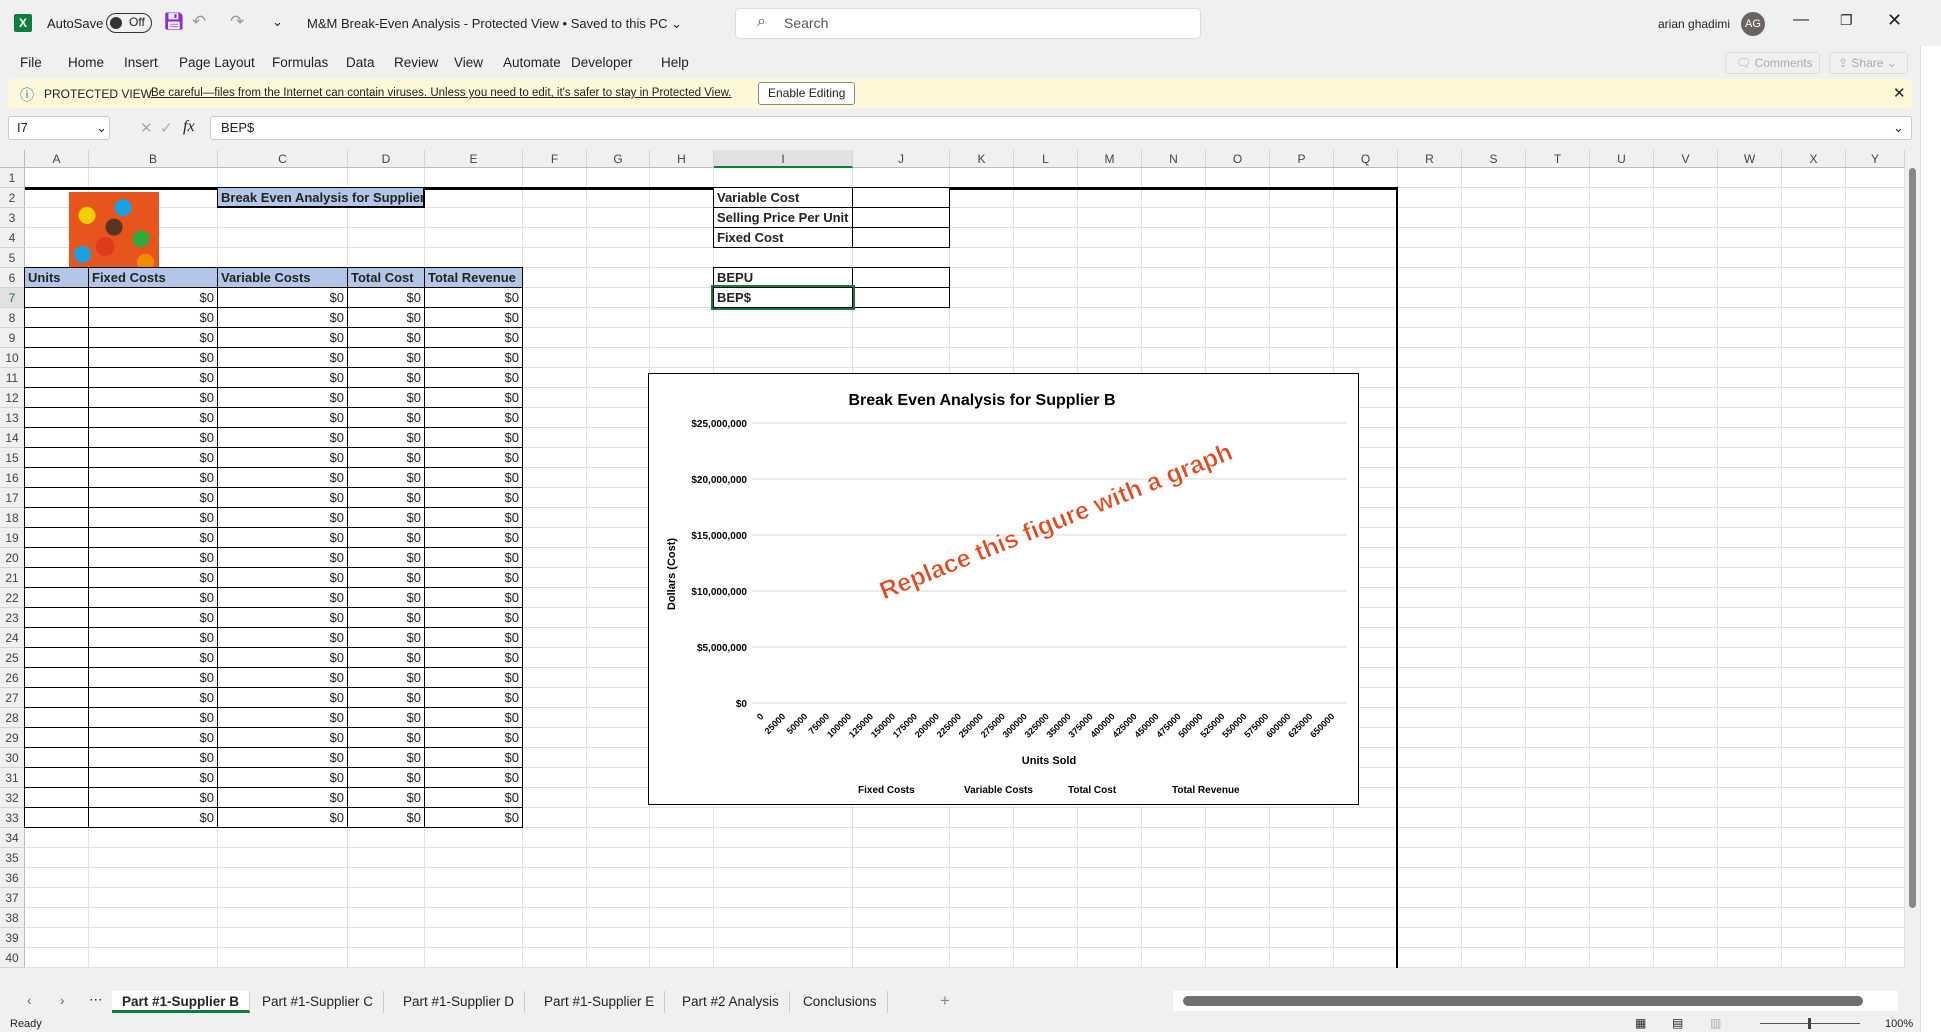  What do you see at coordinates (57, 159) in the screenshot?
I see `column-header-A: A` at bounding box center [57, 159].